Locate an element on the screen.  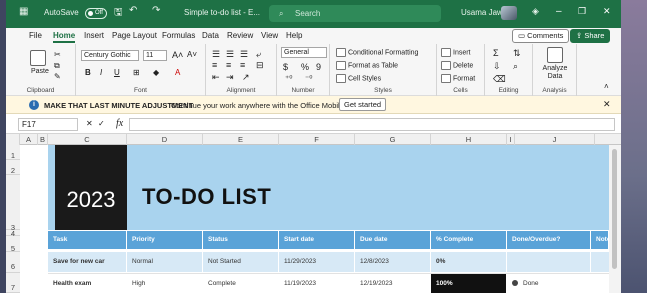
increase-indent-icon: ⇥ is located at coordinates (230, 77).